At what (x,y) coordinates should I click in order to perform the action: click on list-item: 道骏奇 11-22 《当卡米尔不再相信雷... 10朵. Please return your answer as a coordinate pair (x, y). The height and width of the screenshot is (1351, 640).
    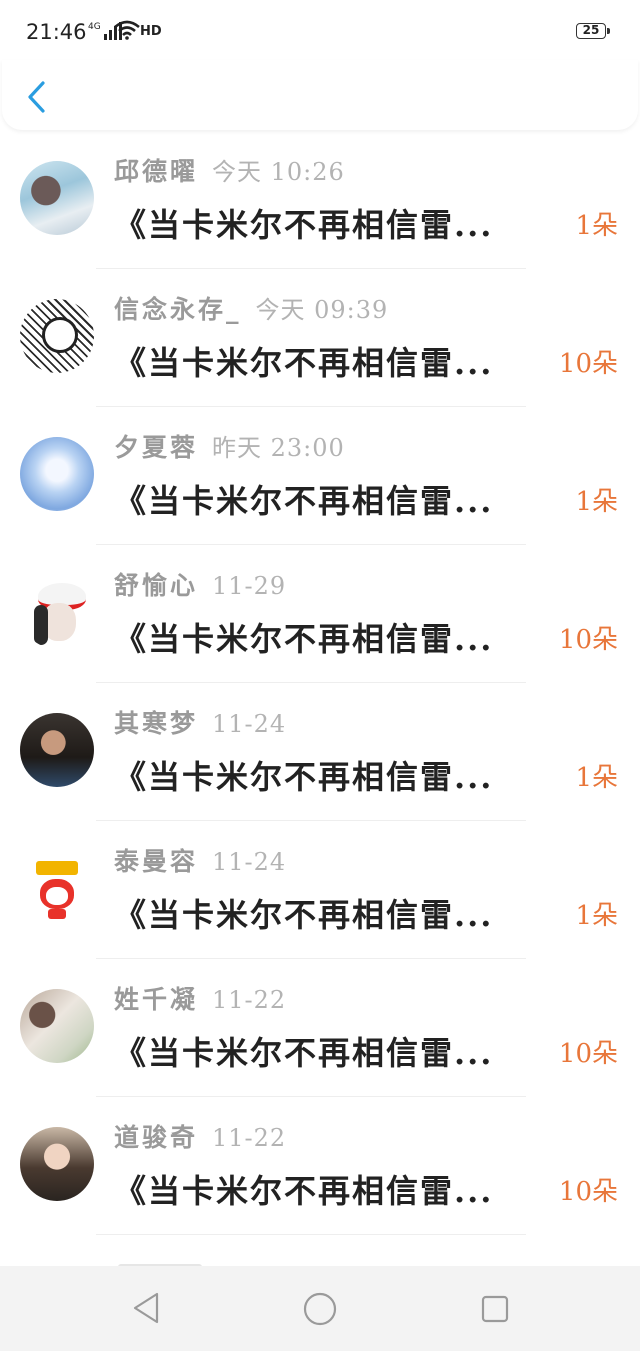
    Looking at the image, I should click on (320, 1167).